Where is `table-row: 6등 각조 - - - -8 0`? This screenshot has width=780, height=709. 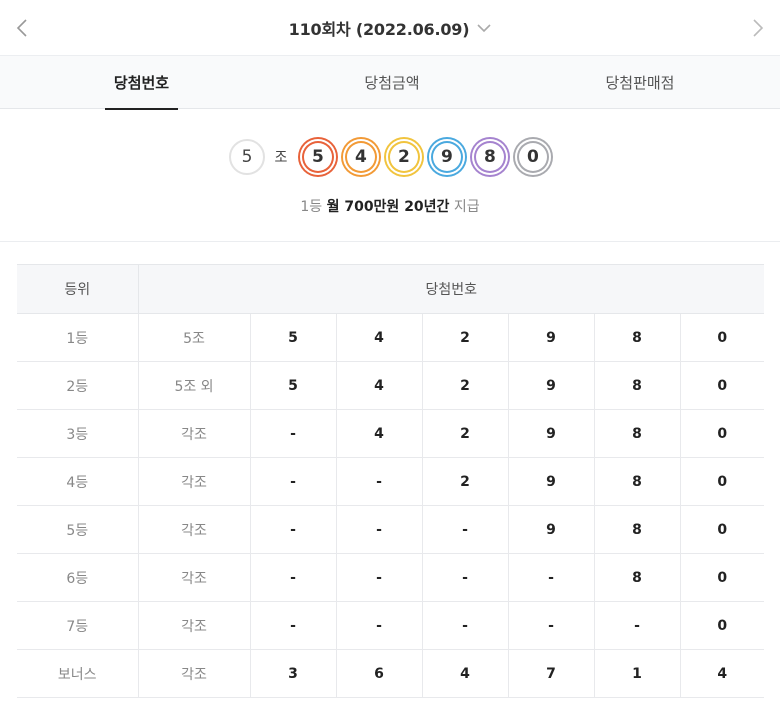 table-row: 6등 각조 - - - -8 0 is located at coordinates (391, 577).